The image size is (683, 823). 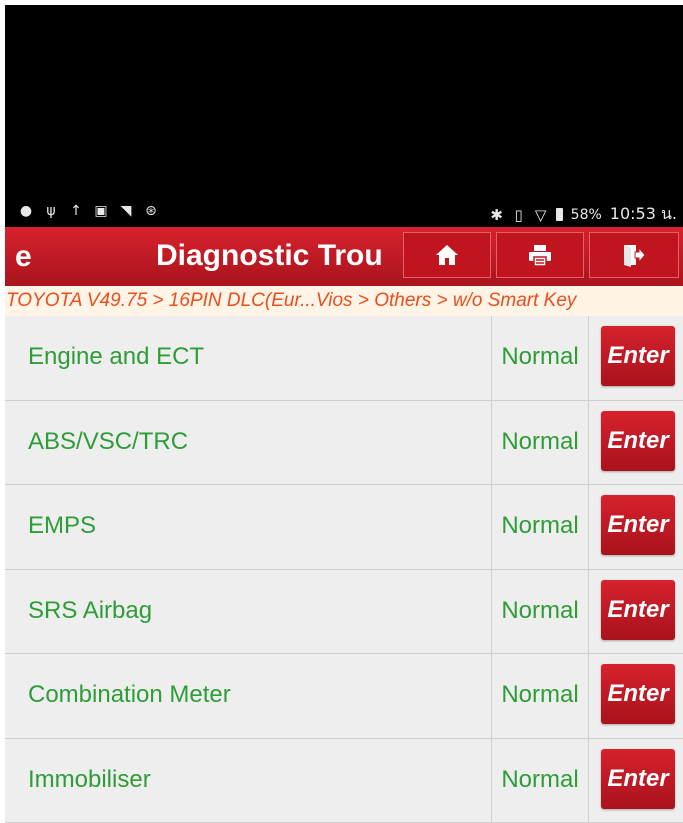 I want to click on battery-icon, so click(x=559, y=214).